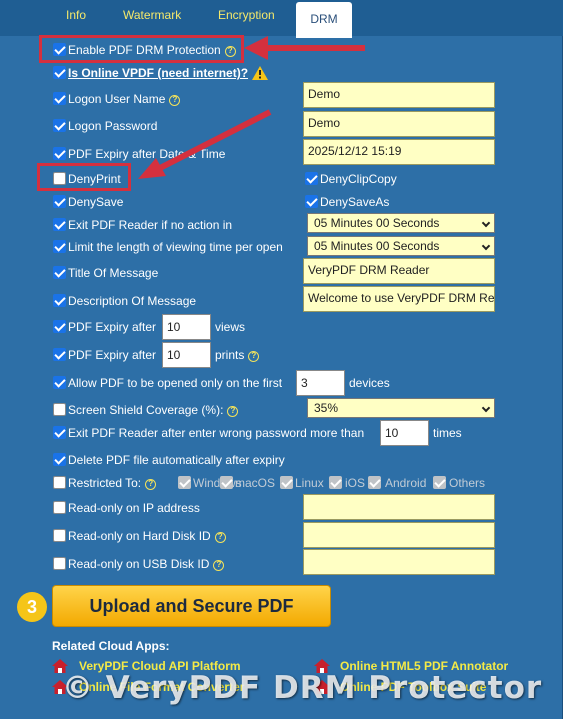  What do you see at coordinates (230, 327) in the screenshot?
I see `views-label: views` at bounding box center [230, 327].